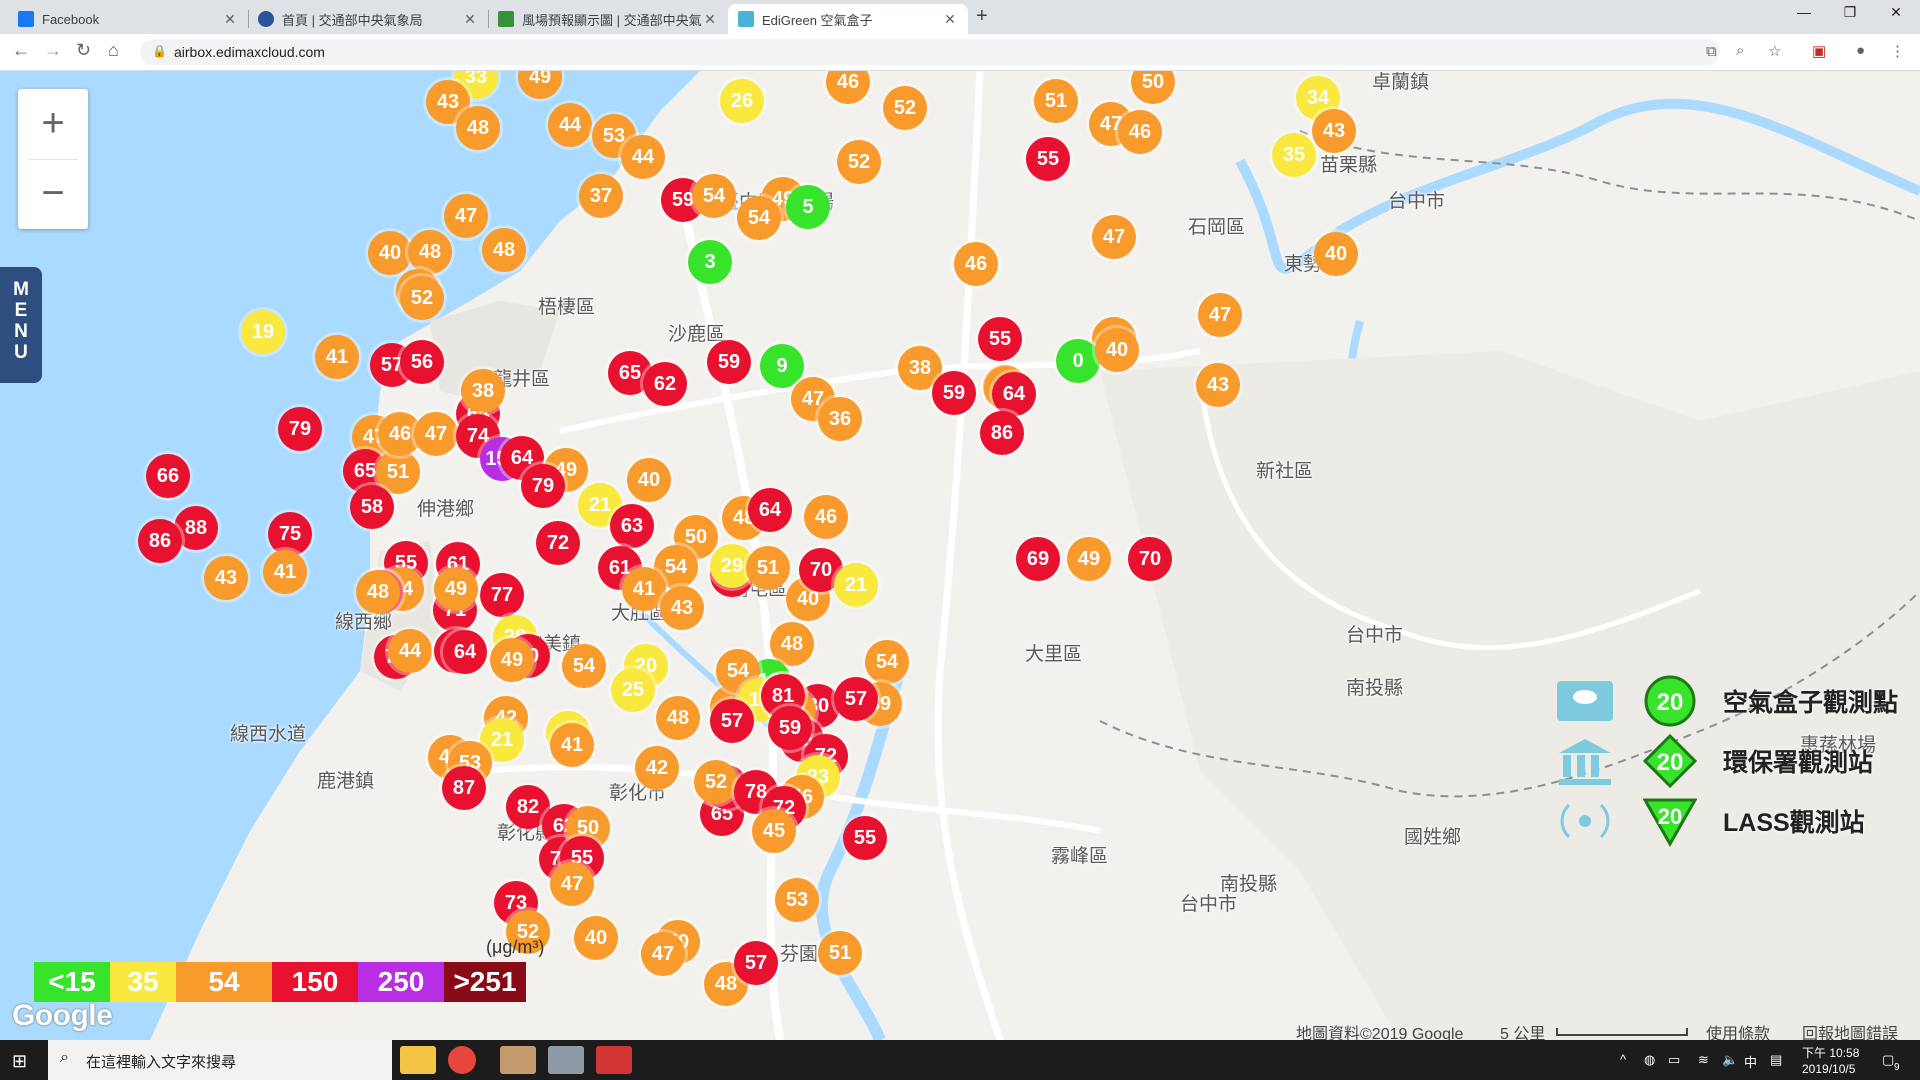  I want to click on back-arrow-icon: ←, so click(21, 50).